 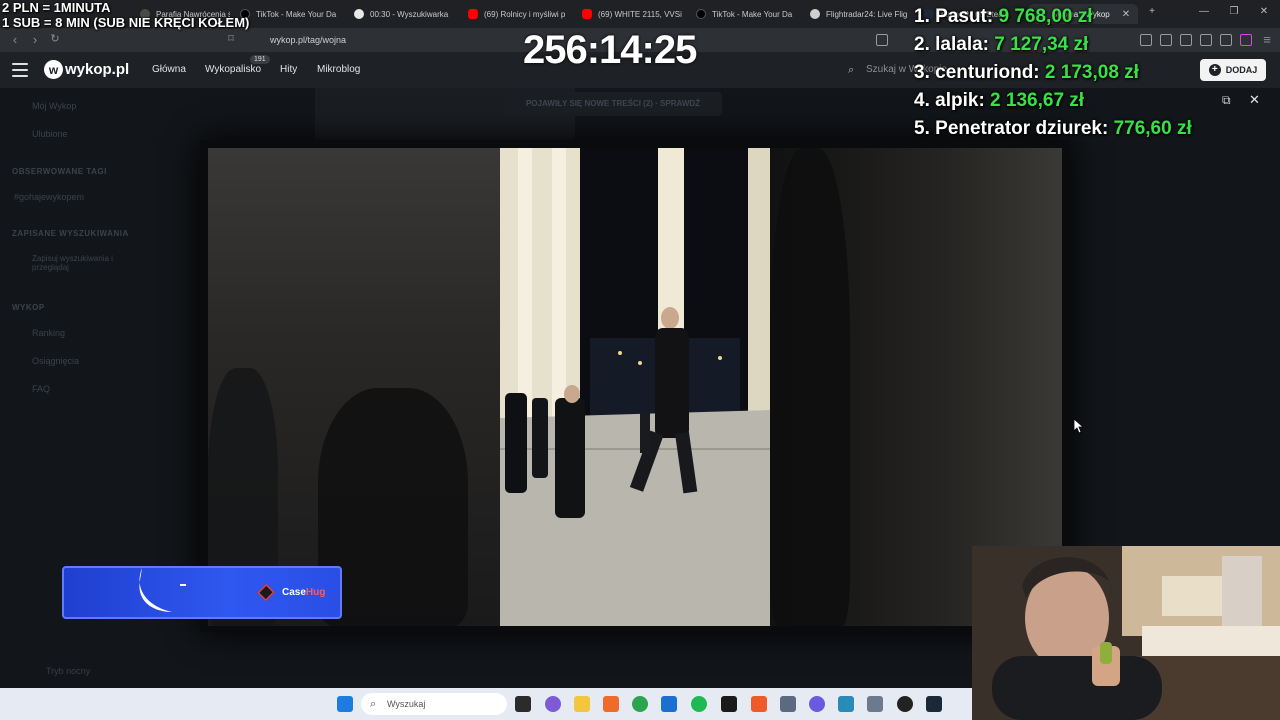 I want to click on brave-active-icon, so click(x=759, y=704).